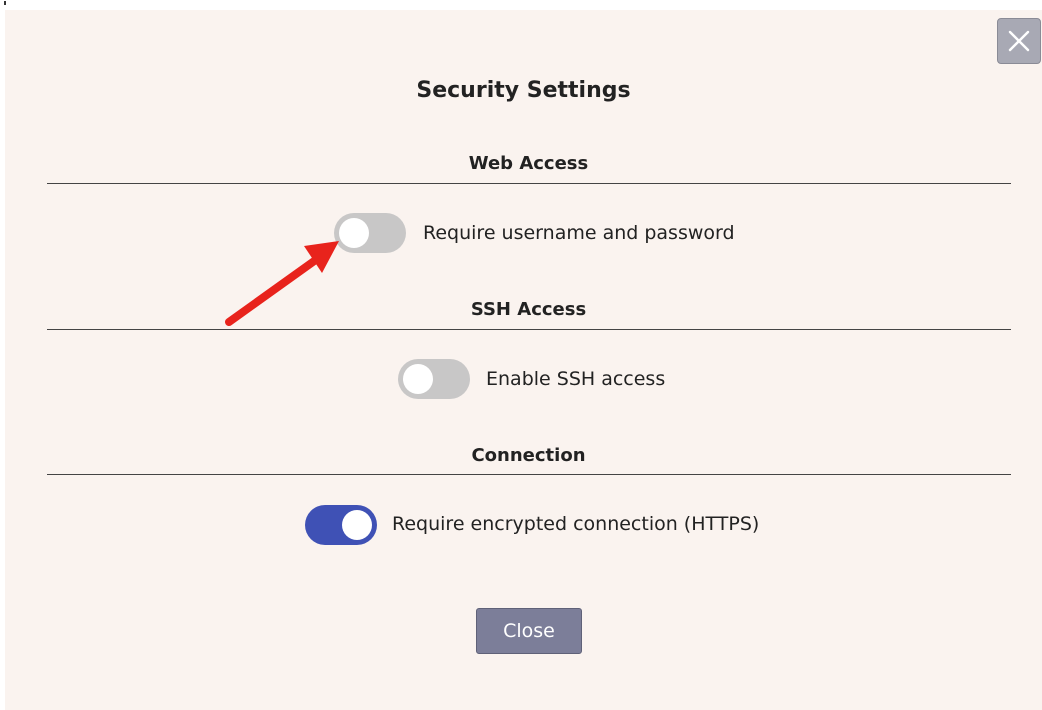 This screenshot has width=1042, height=710. Describe the element at coordinates (528, 163) in the screenshot. I see `section-title-web-access: Web Access` at that location.